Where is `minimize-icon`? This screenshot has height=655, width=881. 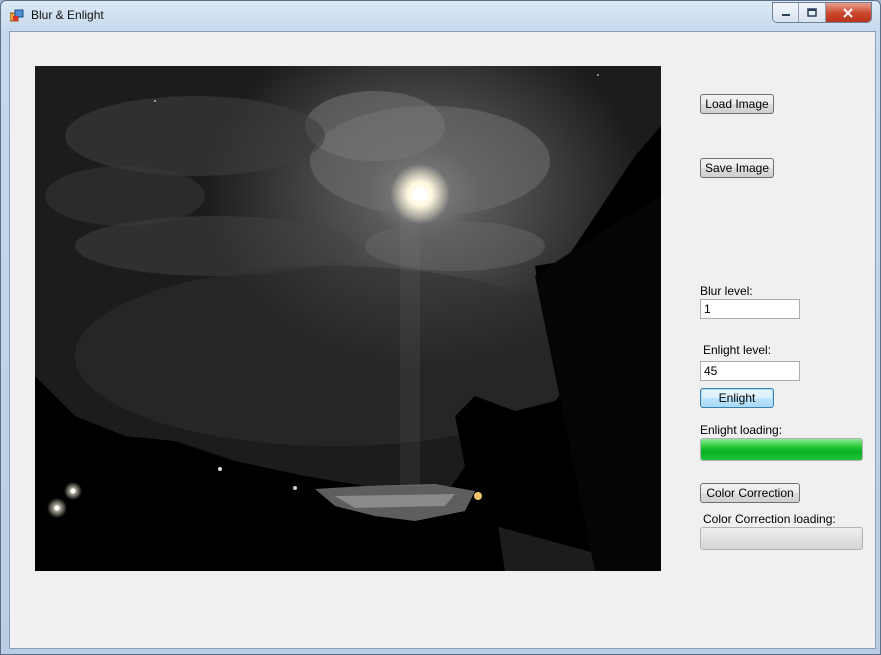 minimize-icon is located at coordinates (785, 14).